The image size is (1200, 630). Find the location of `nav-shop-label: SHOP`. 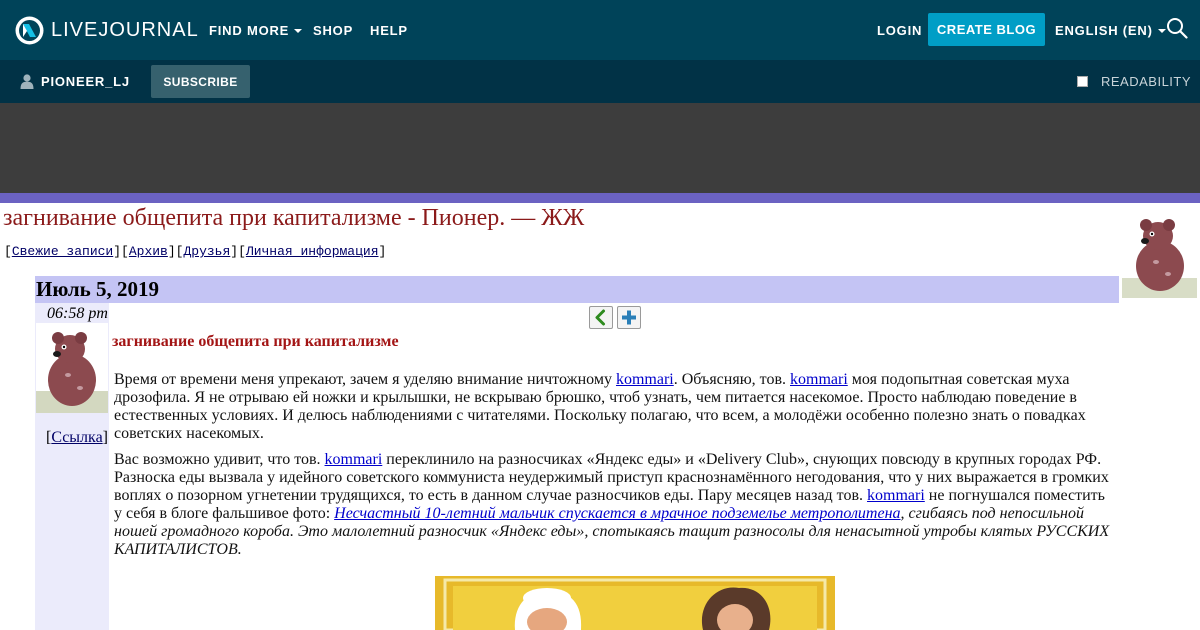

nav-shop-label: SHOP is located at coordinates (333, 30).